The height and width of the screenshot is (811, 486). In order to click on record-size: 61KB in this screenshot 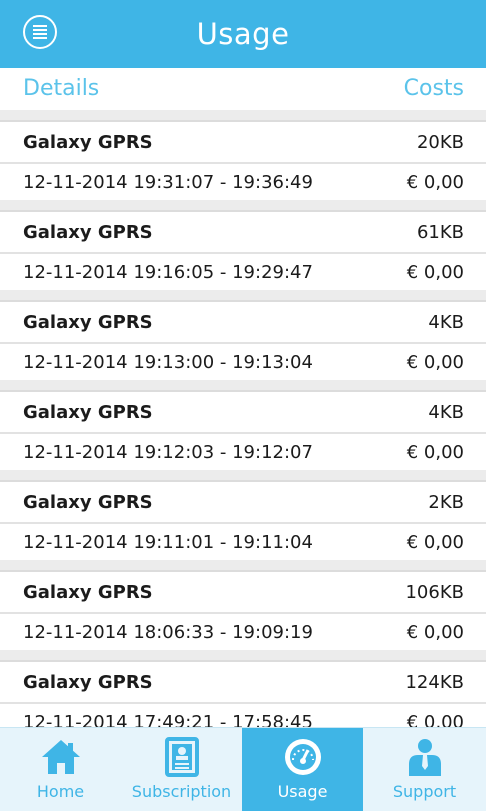, I will do `click(440, 232)`.